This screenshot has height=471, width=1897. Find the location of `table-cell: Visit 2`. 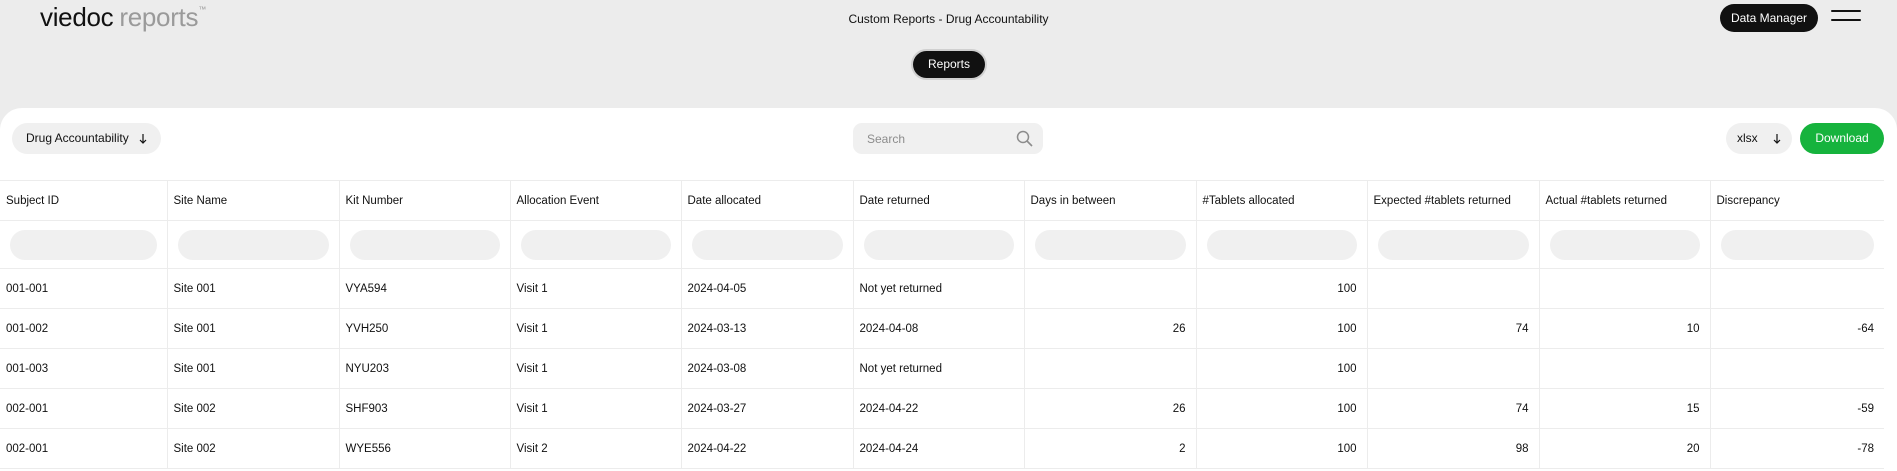

table-cell: Visit 2 is located at coordinates (596, 448).